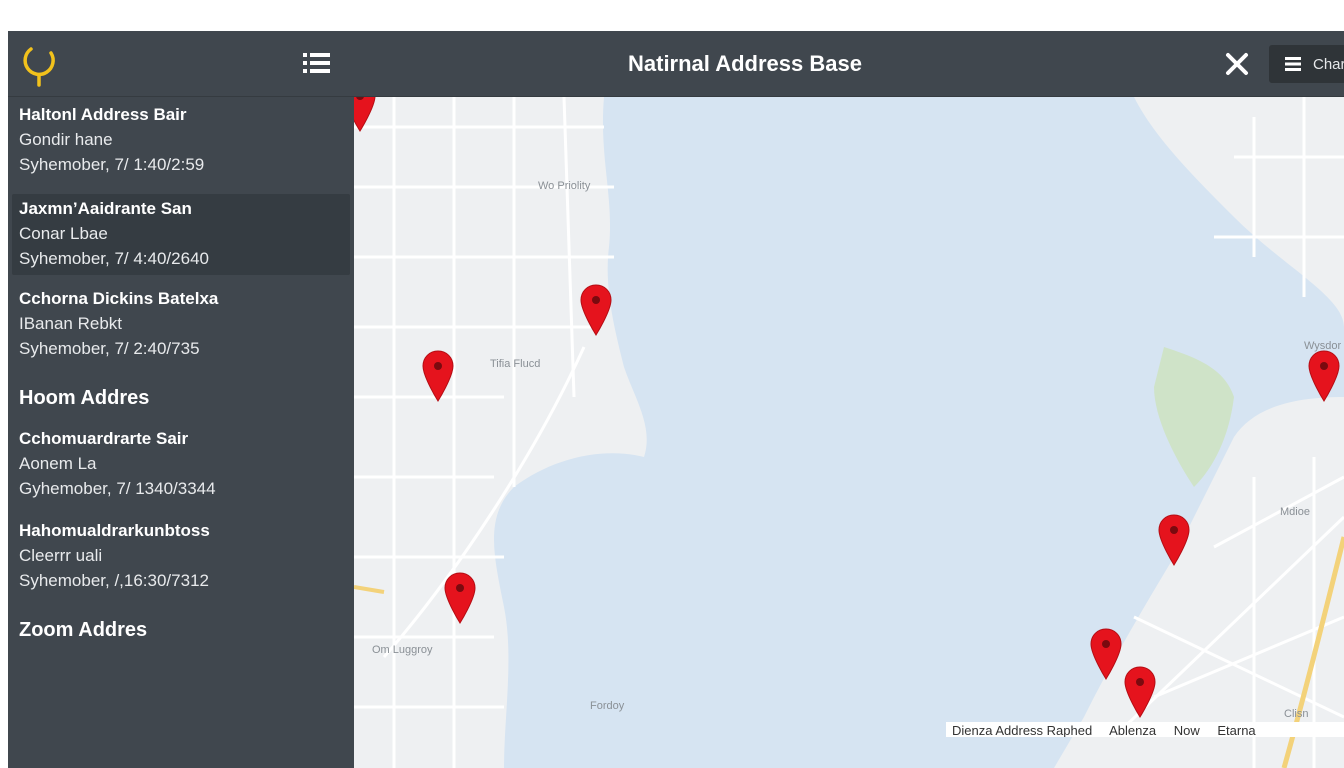 The image size is (1344, 768). I want to click on address-name: Hahomualdrarkunbtoss, so click(114, 530).